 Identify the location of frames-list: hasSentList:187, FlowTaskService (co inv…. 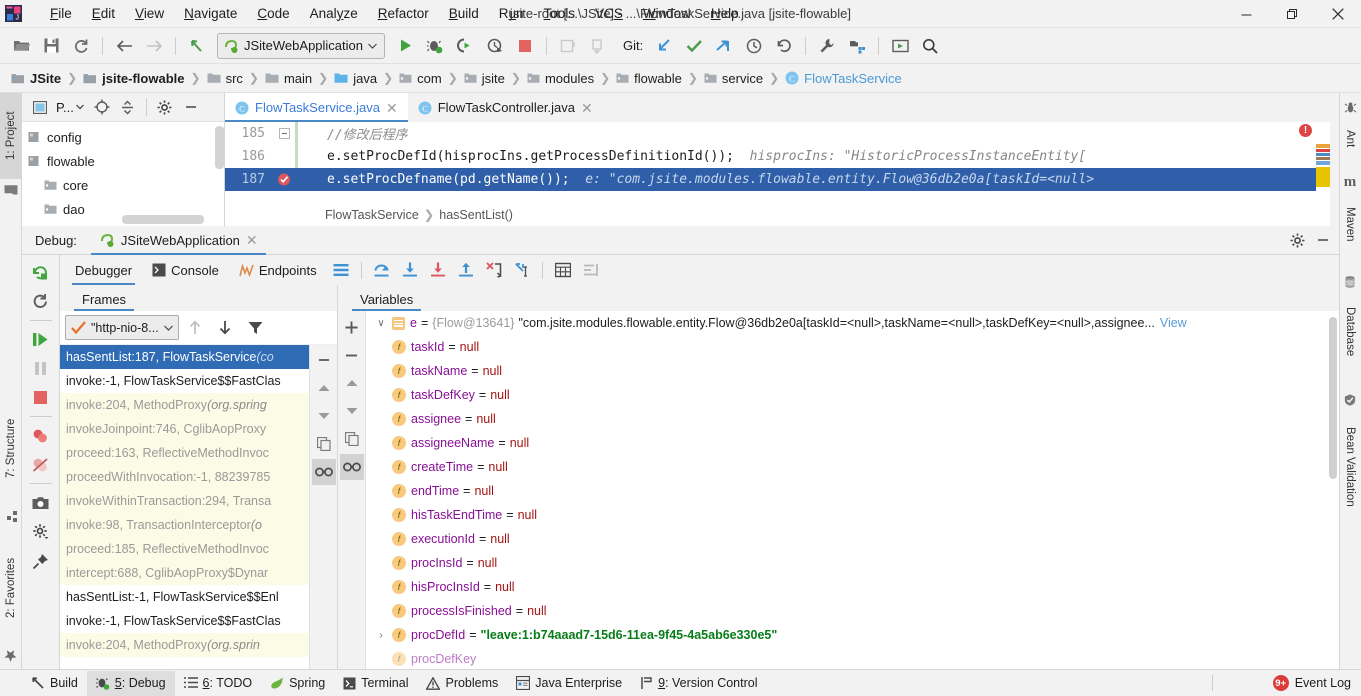
(198, 508).